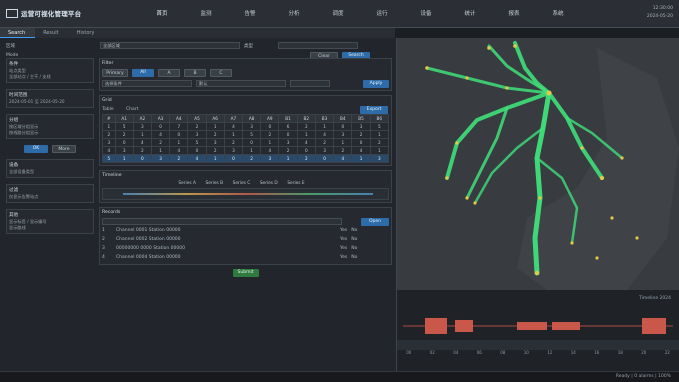  What do you see at coordinates (187, 183) in the screenshot?
I see `legend-a: Series A` at bounding box center [187, 183].